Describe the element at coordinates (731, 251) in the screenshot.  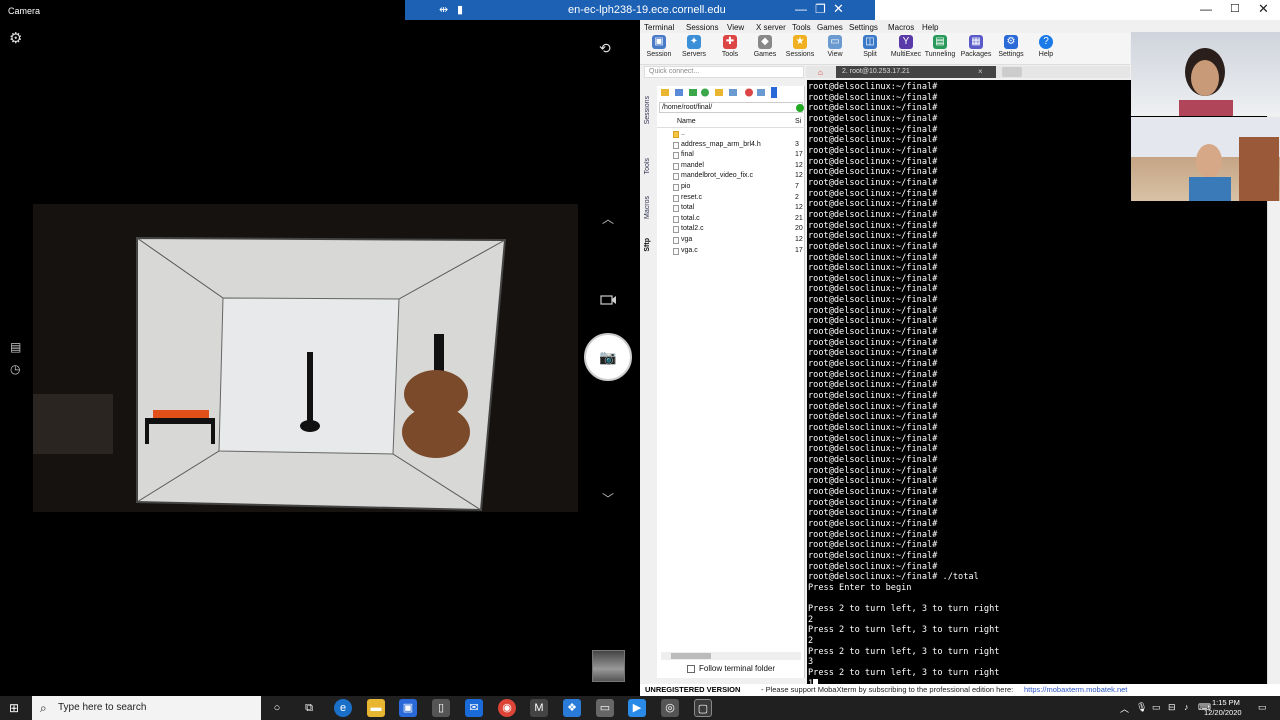
I see `file-row: vga.c 17` at that location.